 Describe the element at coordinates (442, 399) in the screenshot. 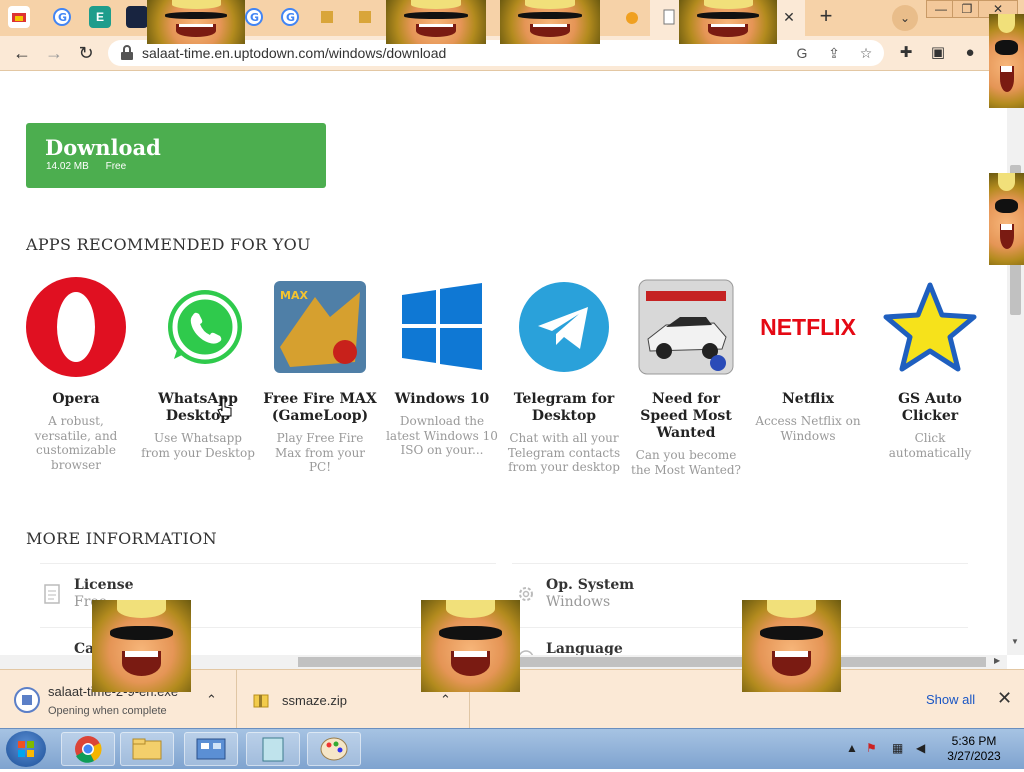

I see `app-name: Windows 10` at that location.